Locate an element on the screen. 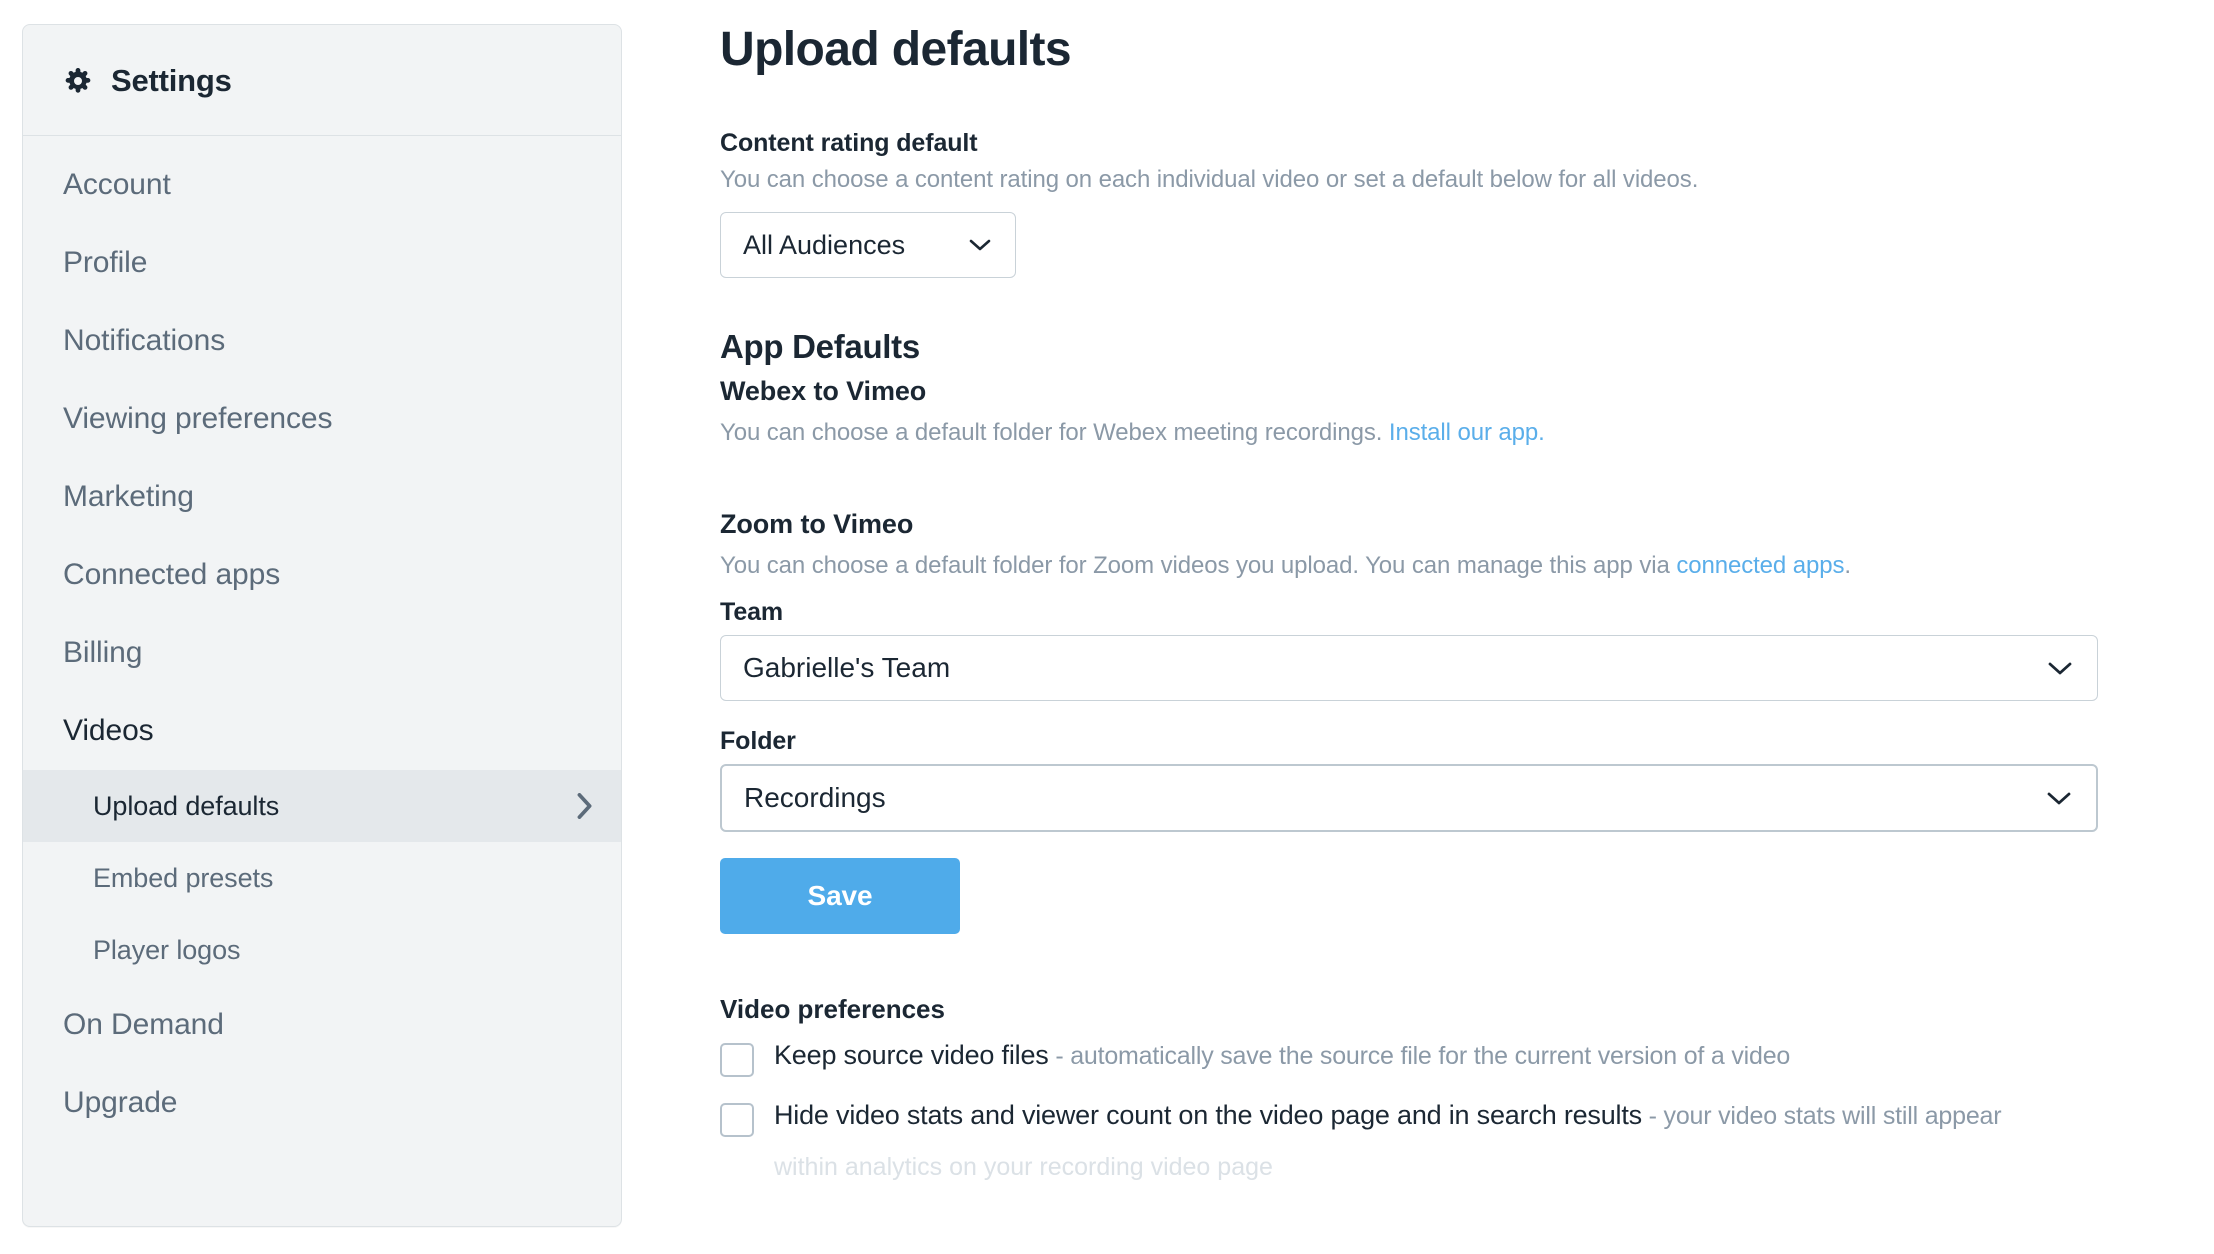  folder-label: Folder is located at coordinates (758, 741).